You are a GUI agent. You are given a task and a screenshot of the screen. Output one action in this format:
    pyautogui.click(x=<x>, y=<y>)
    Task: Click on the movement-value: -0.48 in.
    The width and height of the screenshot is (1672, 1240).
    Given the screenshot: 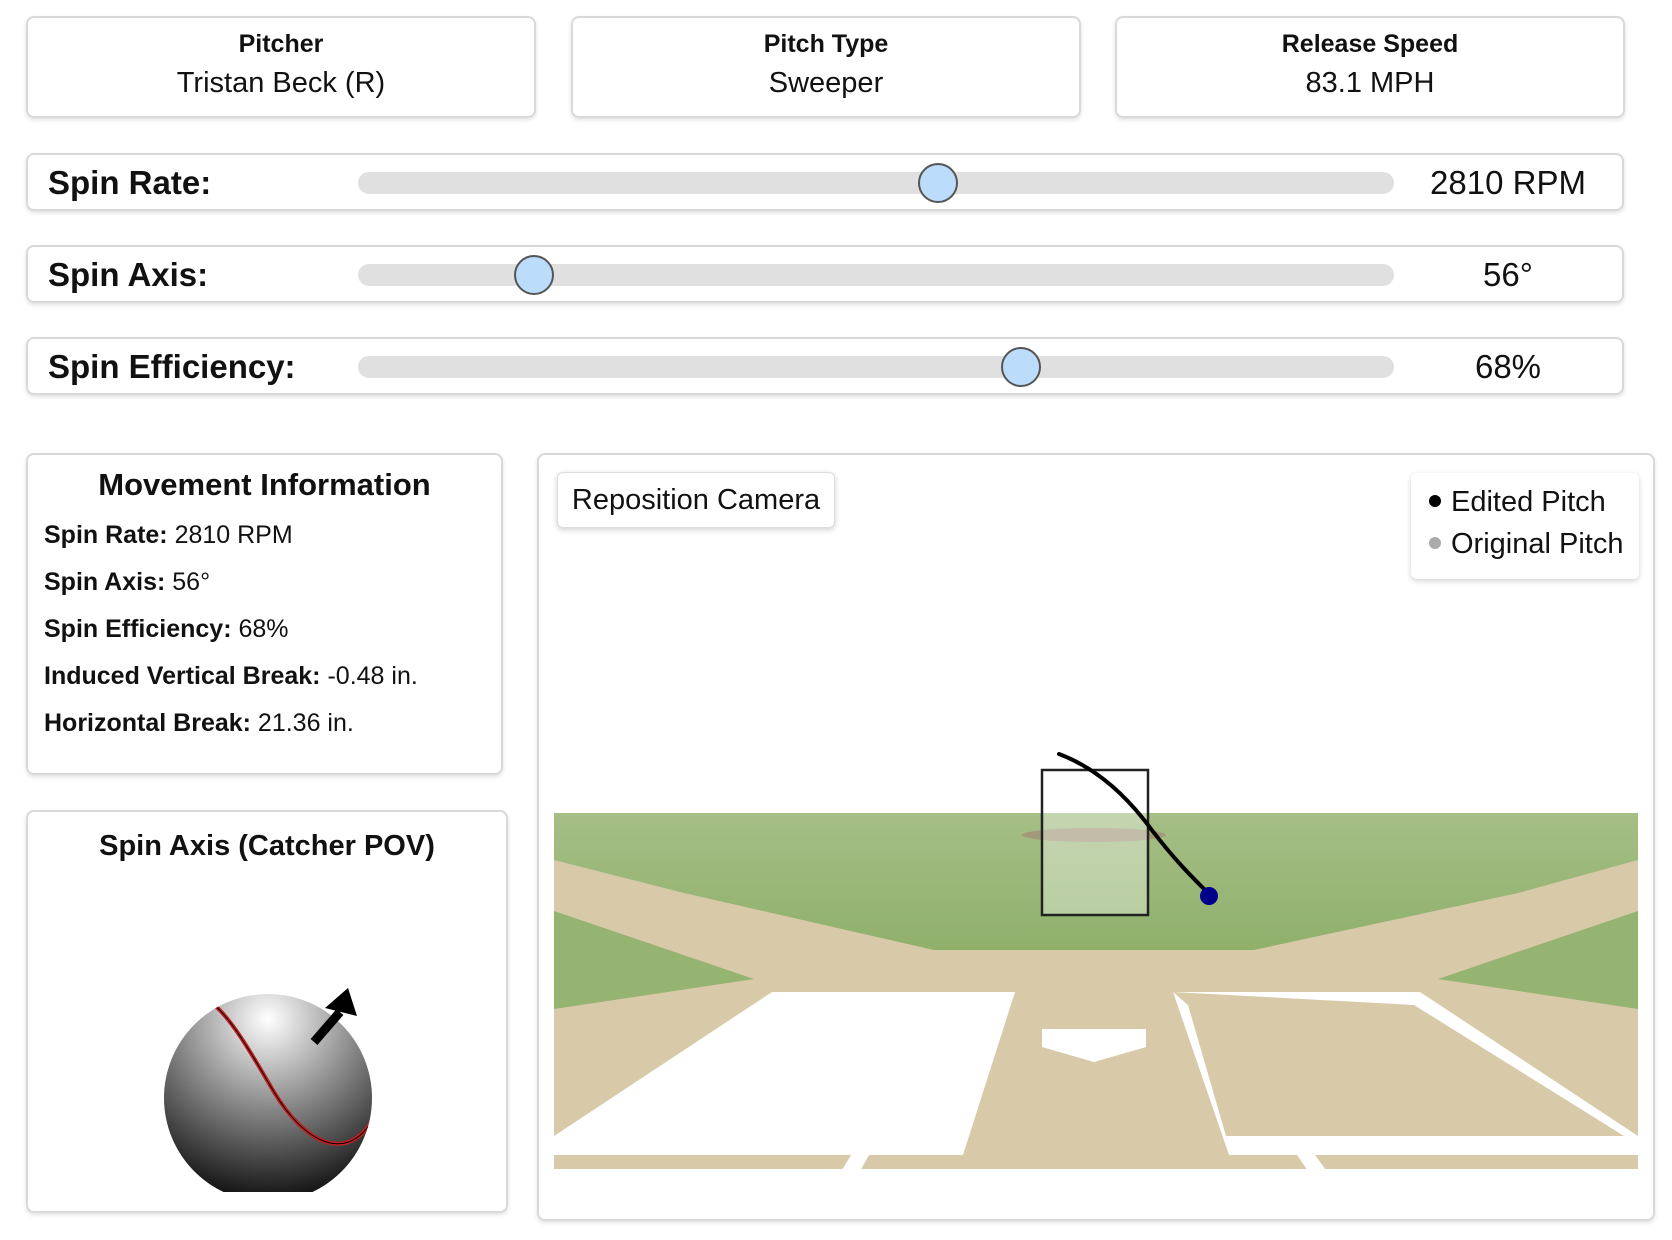 What is the action you would take?
    pyautogui.click(x=369, y=676)
    